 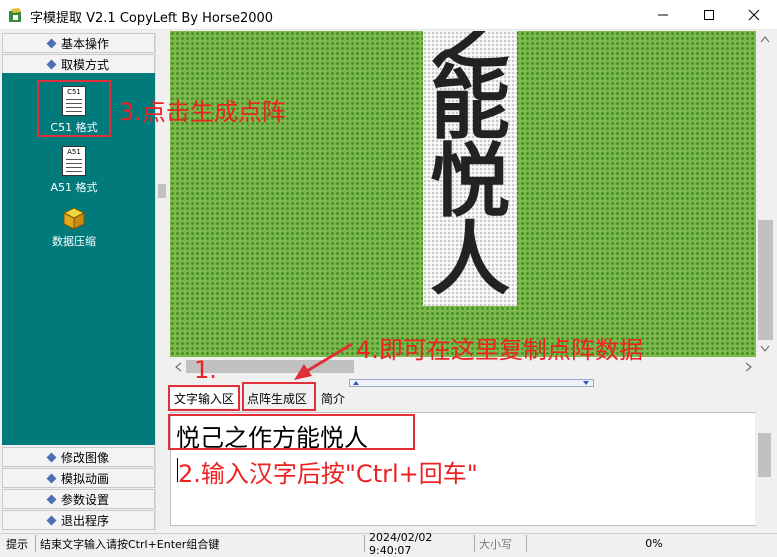 What do you see at coordinates (84, 520) in the screenshot?
I see `nav-label: 退出程序` at bounding box center [84, 520].